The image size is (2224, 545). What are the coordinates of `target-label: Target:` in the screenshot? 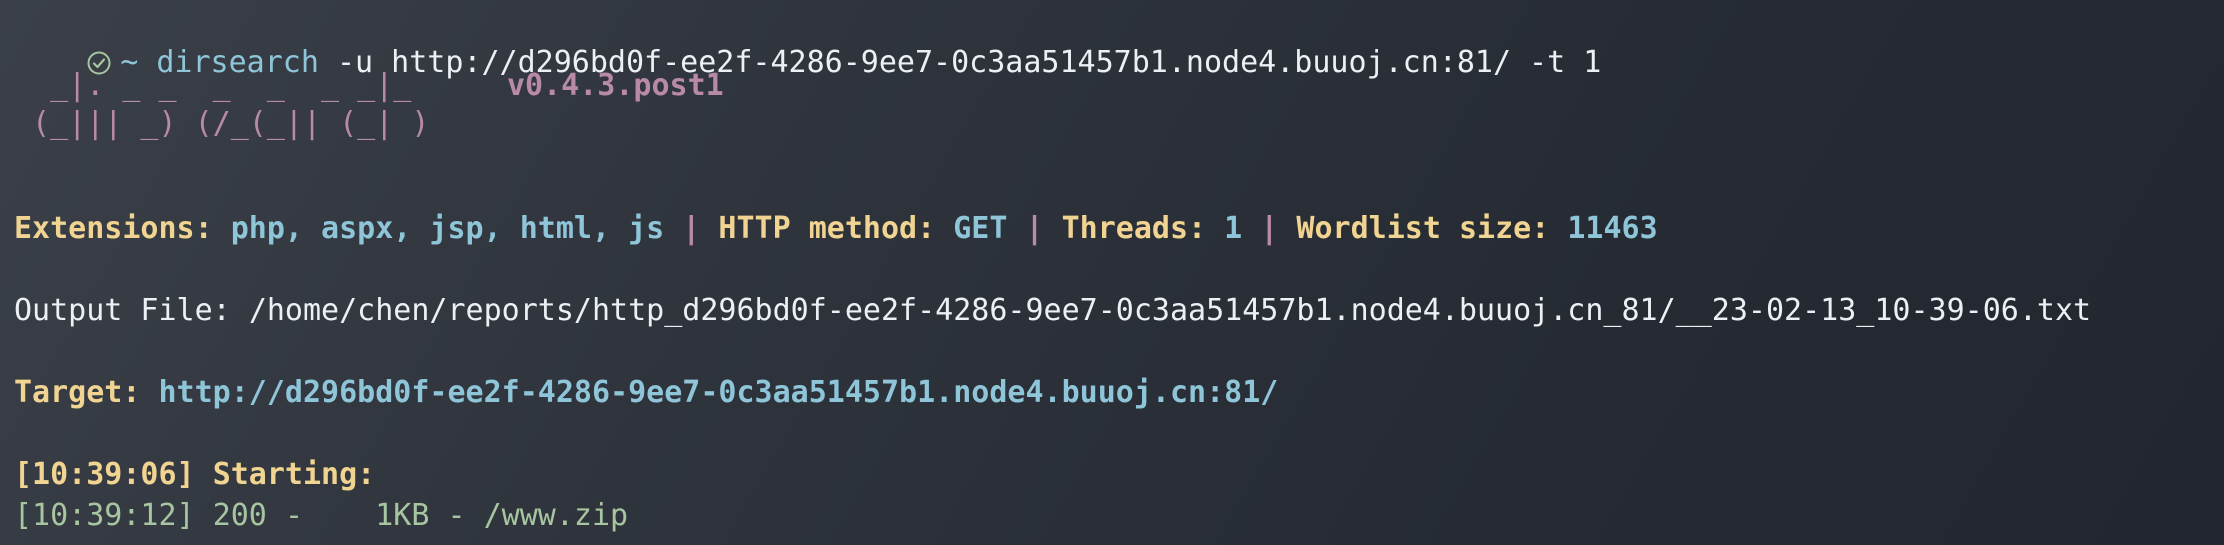 It's located at (77, 392).